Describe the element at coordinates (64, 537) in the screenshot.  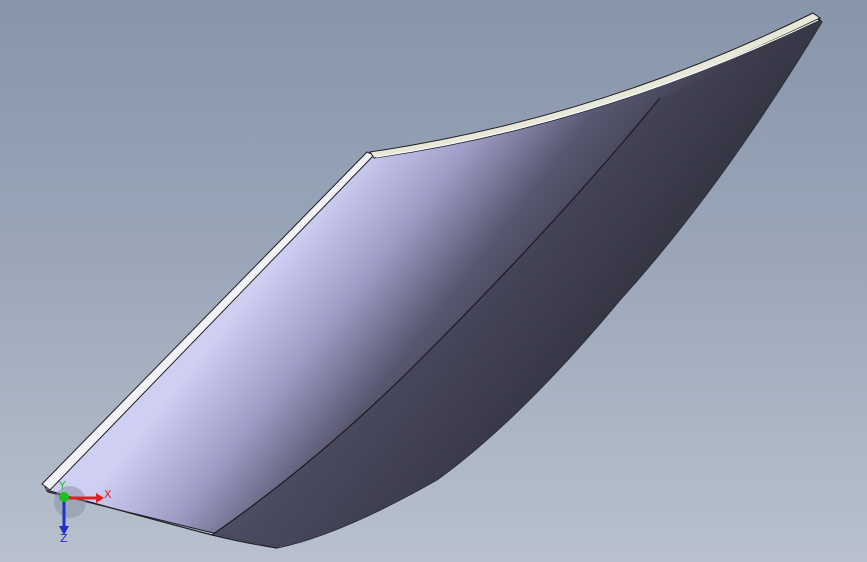
I see `z-axis-label: Z` at that location.